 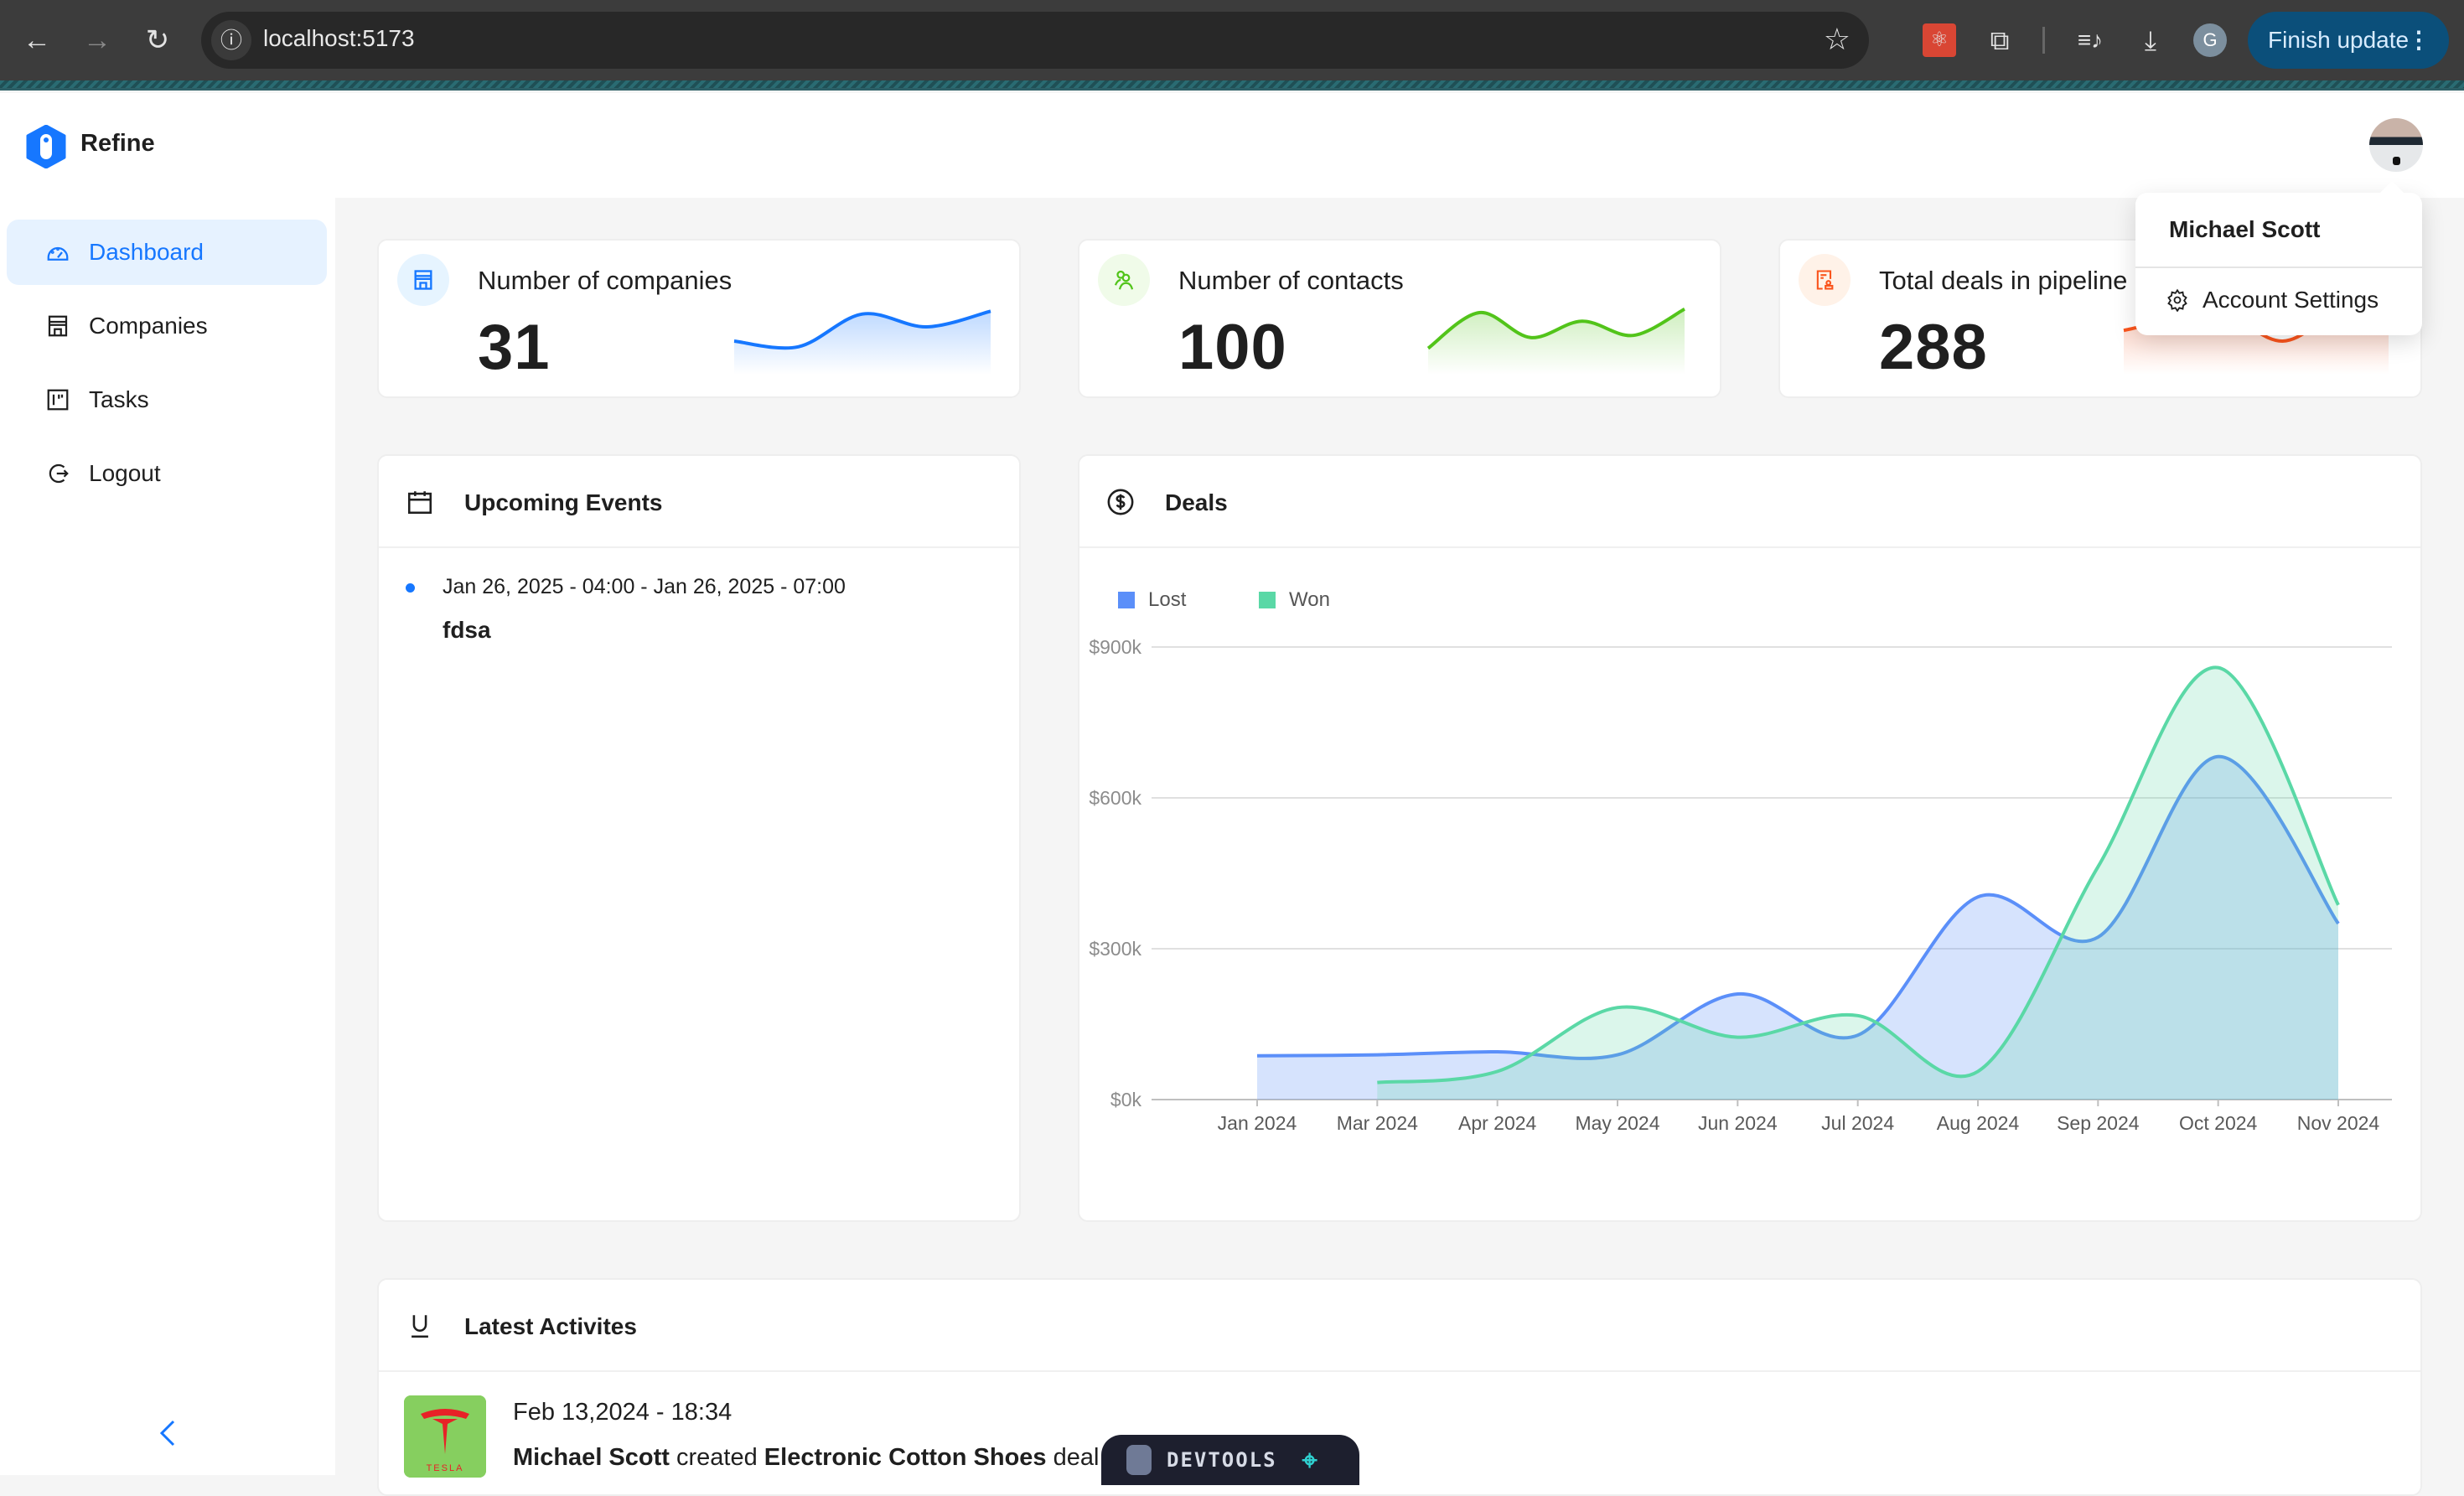 What do you see at coordinates (591, 1457) in the screenshot?
I see `activity-user: Michael Scott` at bounding box center [591, 1457].